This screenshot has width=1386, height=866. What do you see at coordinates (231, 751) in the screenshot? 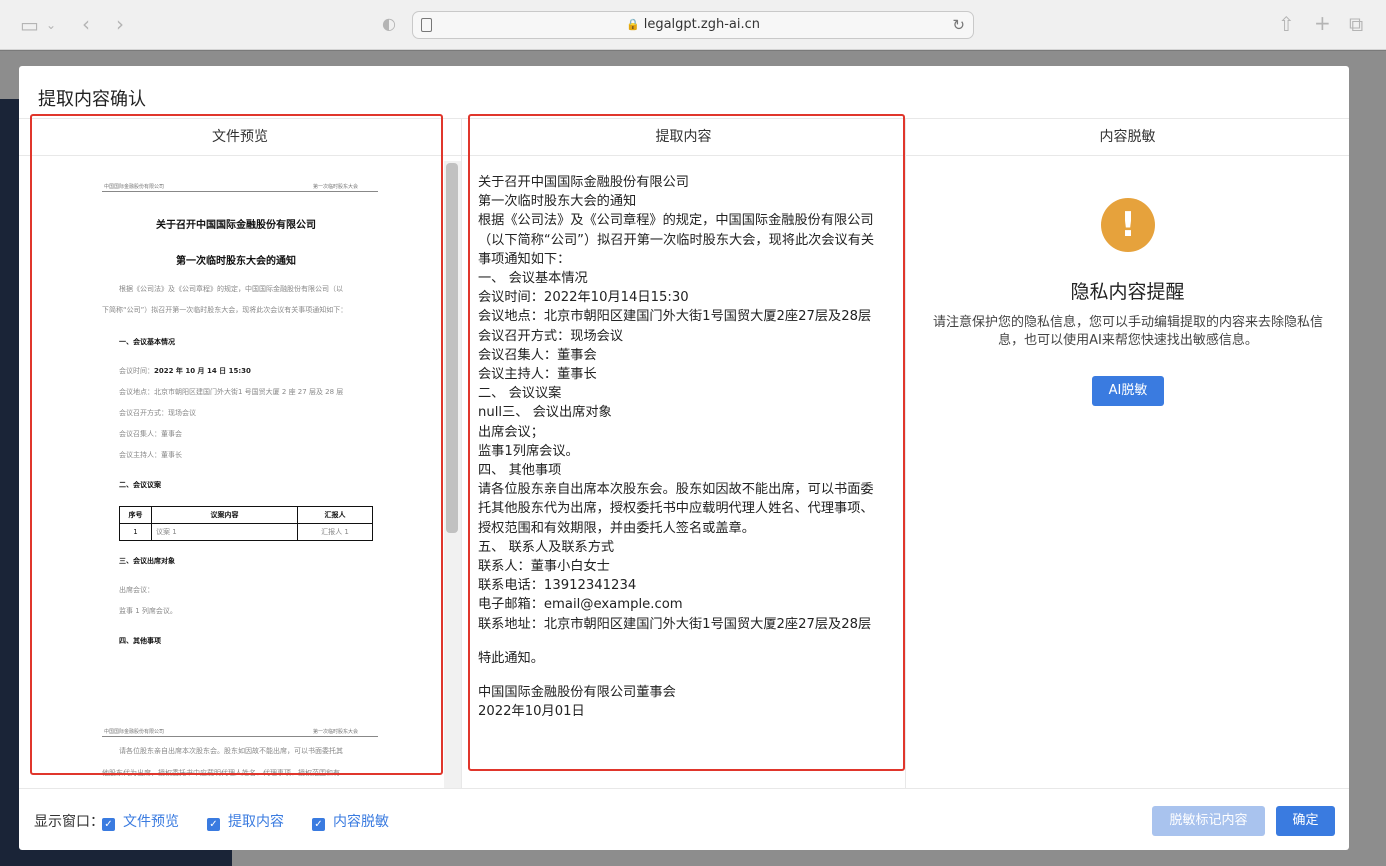
I see `doc-para: 请各位股东亲自出席本次股东会。股东如因故不能出席，可以书面委托其` at bounding box center [231, 751].